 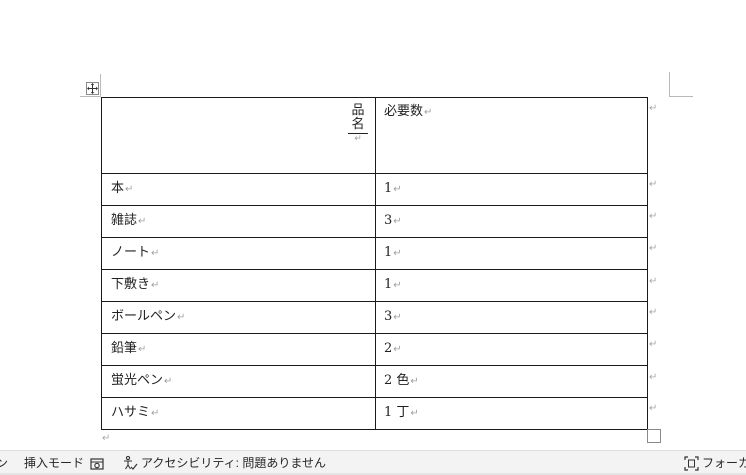 What do you see at coordinates (669, 84) in the screenshot?
I see `page-corner-mark-top-right-vertical` at bounding box center [669, 84].